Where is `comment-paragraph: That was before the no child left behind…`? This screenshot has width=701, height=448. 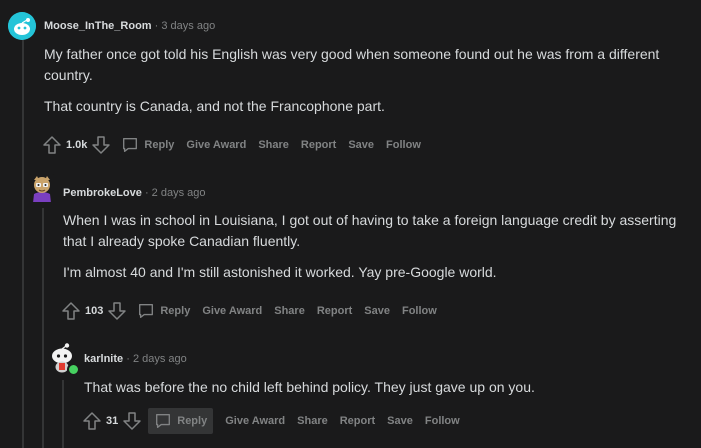 comment-paragraph: That was before the no child left behind… is located at coordinates (309, 387).